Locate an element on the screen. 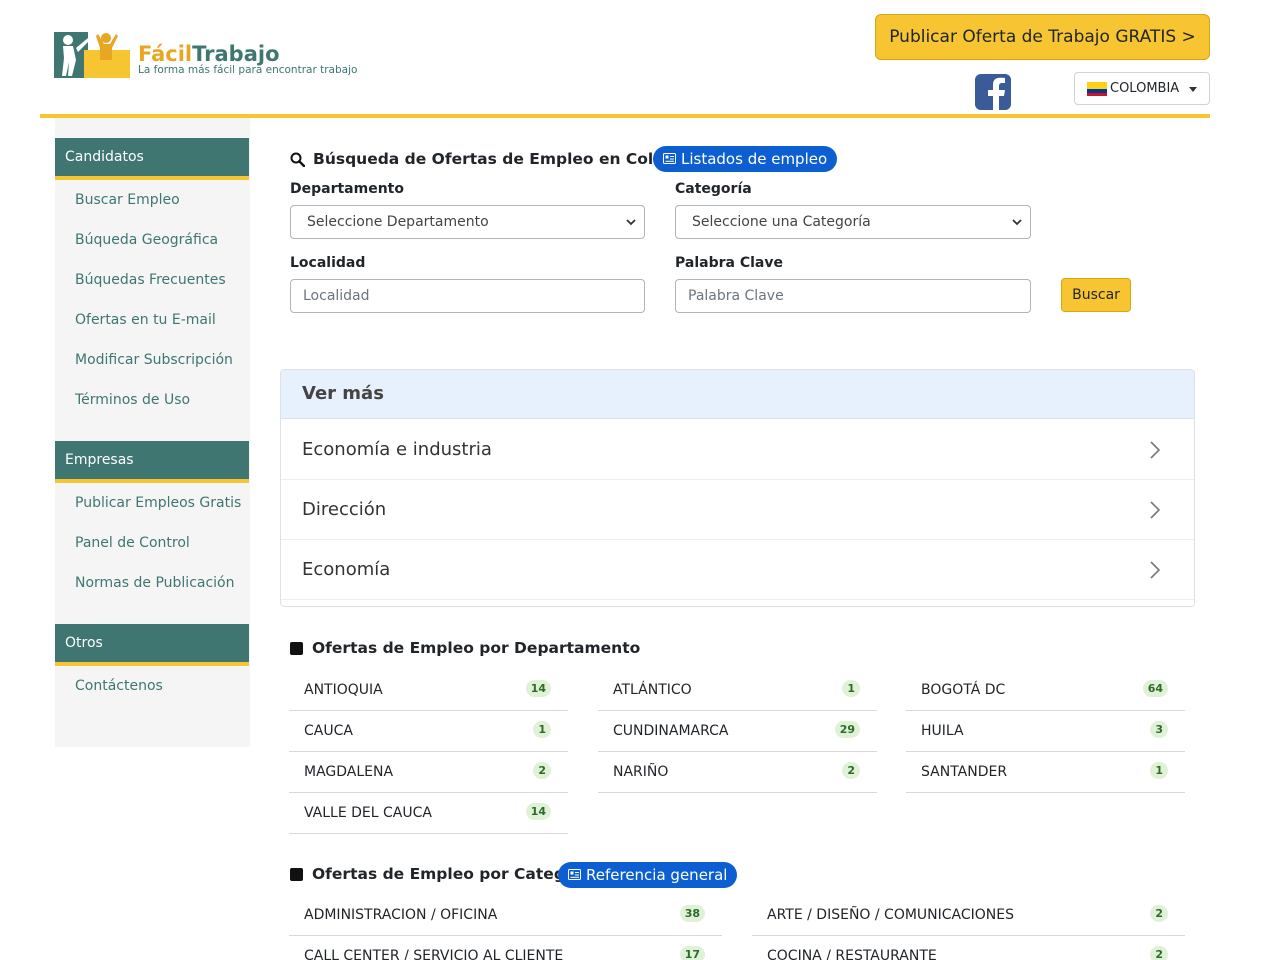 This screenshot has width=1280, height=960. colombia-flag-icon is located at coordinates (1097, 89).